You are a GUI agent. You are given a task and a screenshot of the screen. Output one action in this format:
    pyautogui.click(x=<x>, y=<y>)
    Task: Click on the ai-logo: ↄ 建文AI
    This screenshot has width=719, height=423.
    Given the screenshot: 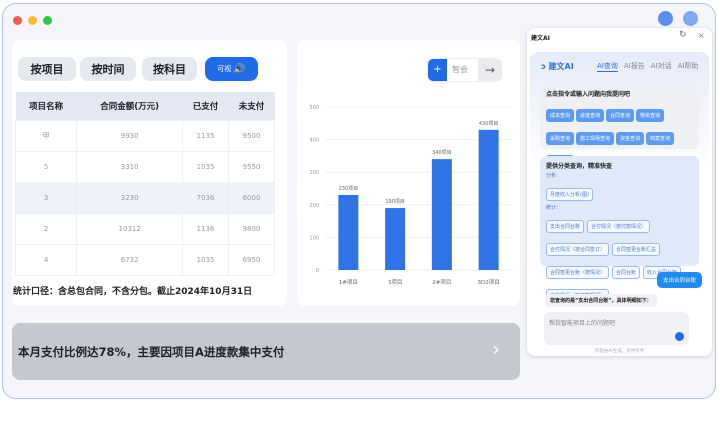 What is the action you would take?
    pyautogui.click(x=557, y=66)
    